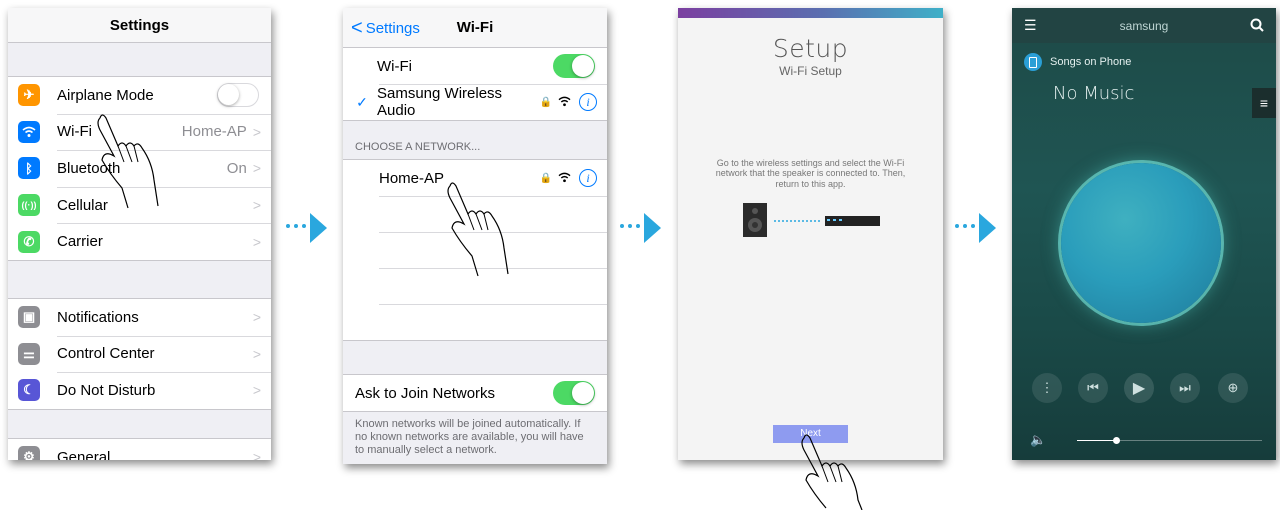 The height and width of the screenshot is (511, 1280). What do you see at coordinates (139, 317) in the screenshot?
I see `settings-row-notifications: ▣ Notifications >` at bounding box center [139, 317].